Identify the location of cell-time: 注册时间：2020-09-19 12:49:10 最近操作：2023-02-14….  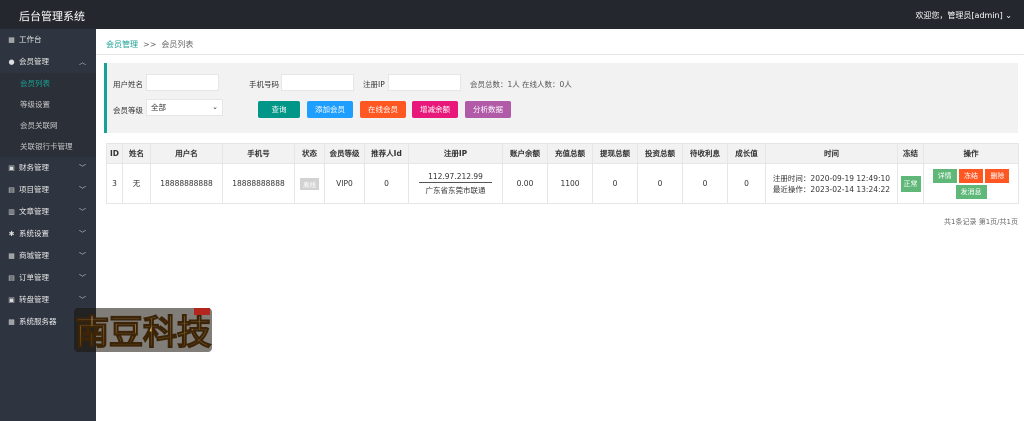
(831, 183).